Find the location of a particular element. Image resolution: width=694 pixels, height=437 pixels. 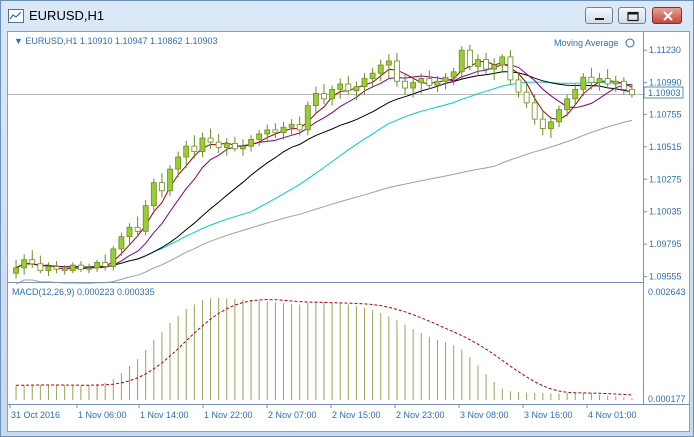

x-tick-label: 2 Nov 07:00 is located at coordinates (292, 415).